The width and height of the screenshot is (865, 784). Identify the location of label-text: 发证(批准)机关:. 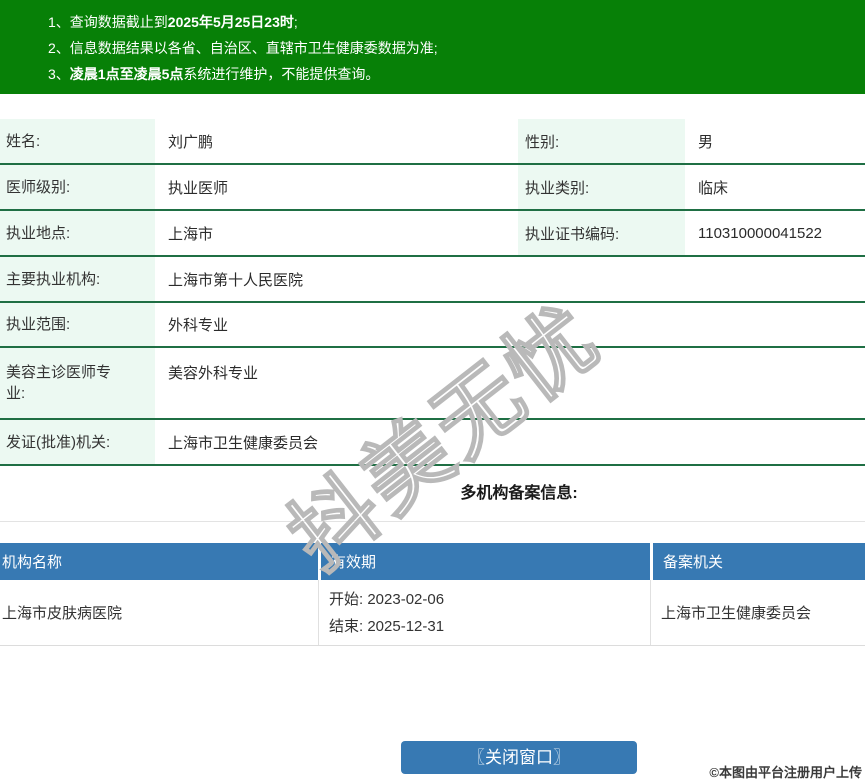
(58, 442).